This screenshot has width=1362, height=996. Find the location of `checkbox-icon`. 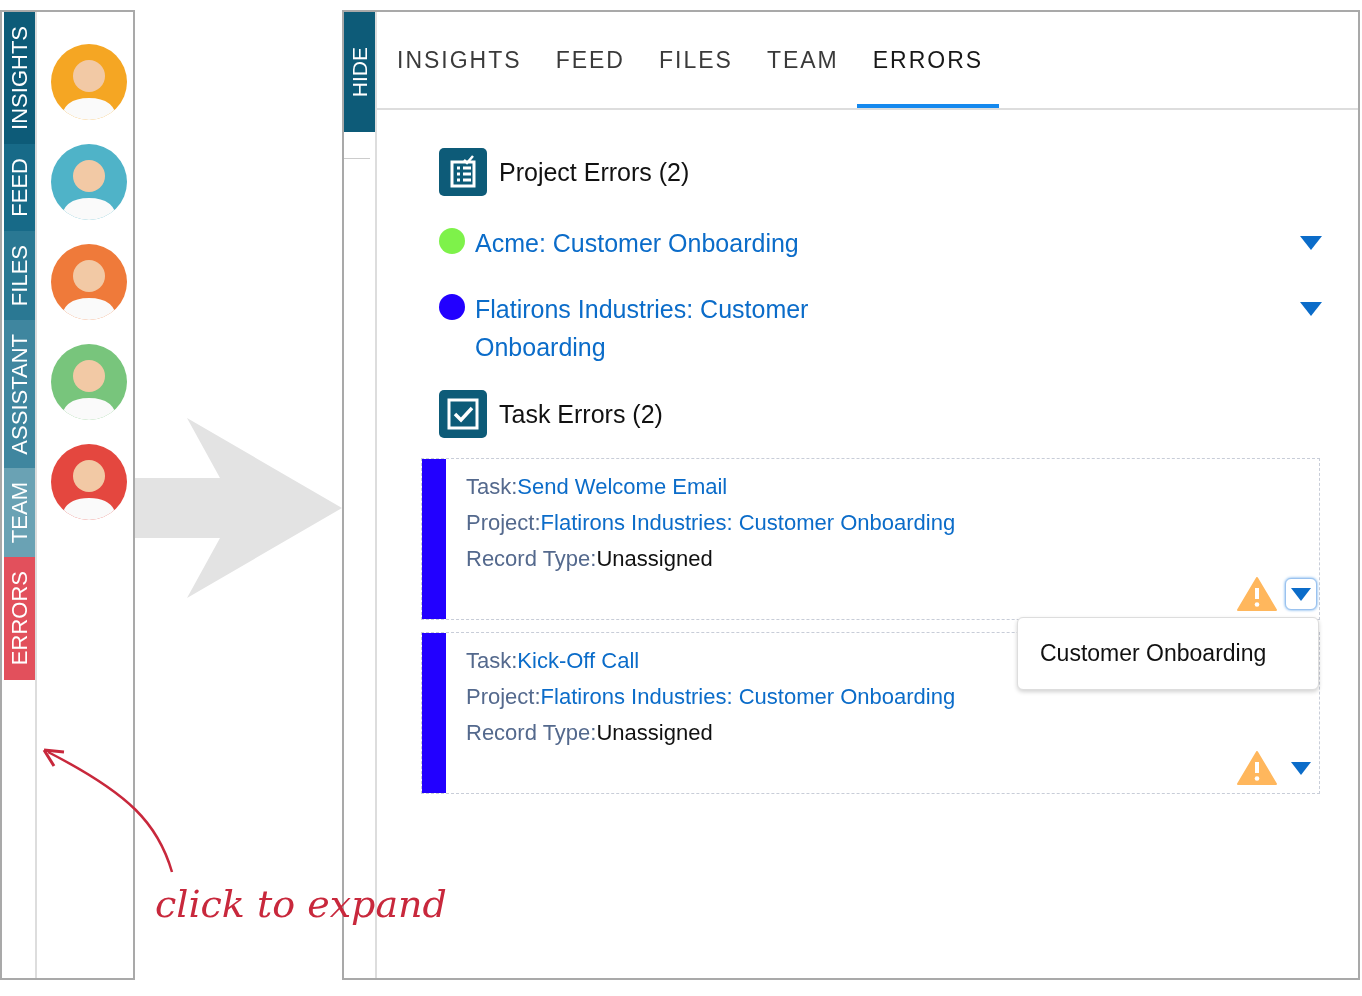

checkbox-icon is located at coordinates (463, 414).